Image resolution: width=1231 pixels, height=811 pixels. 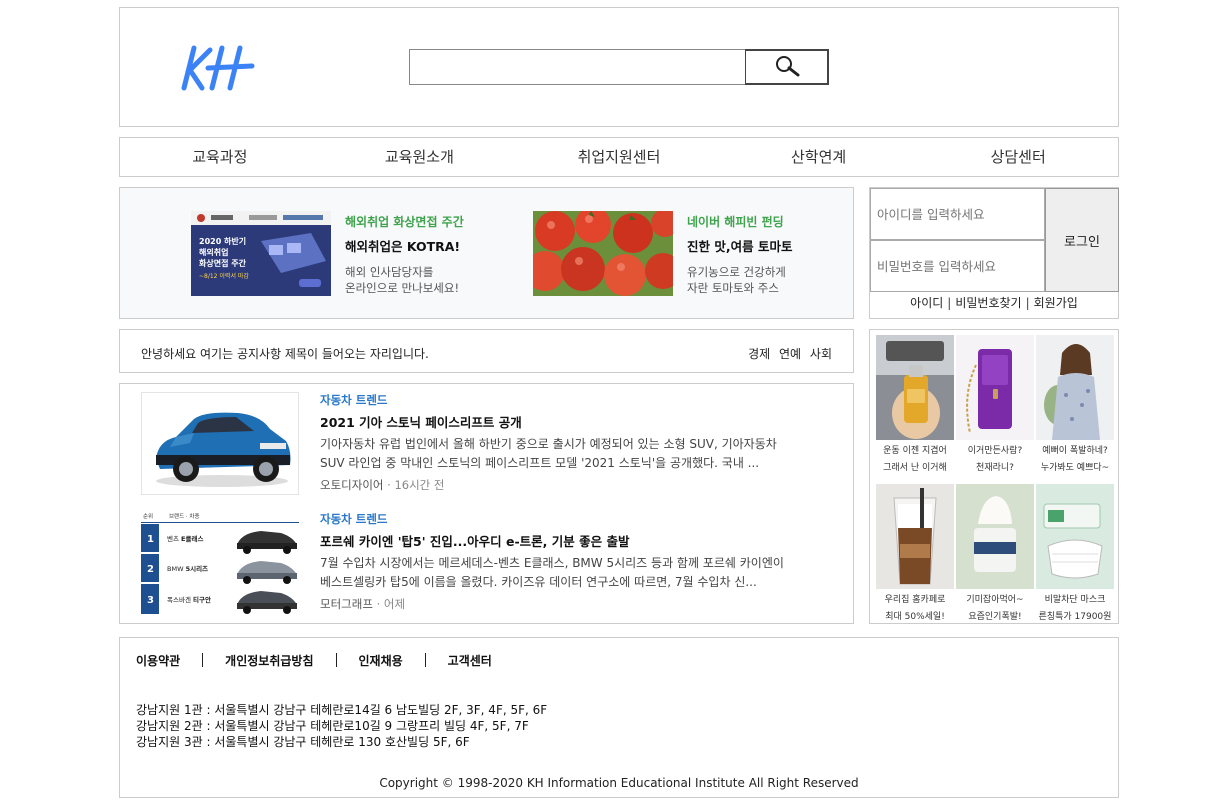 What do you see at coordinates (175, 569) in the screenshot?
I see `rank-2-brand: BMW` at bounding box center [175, 569].